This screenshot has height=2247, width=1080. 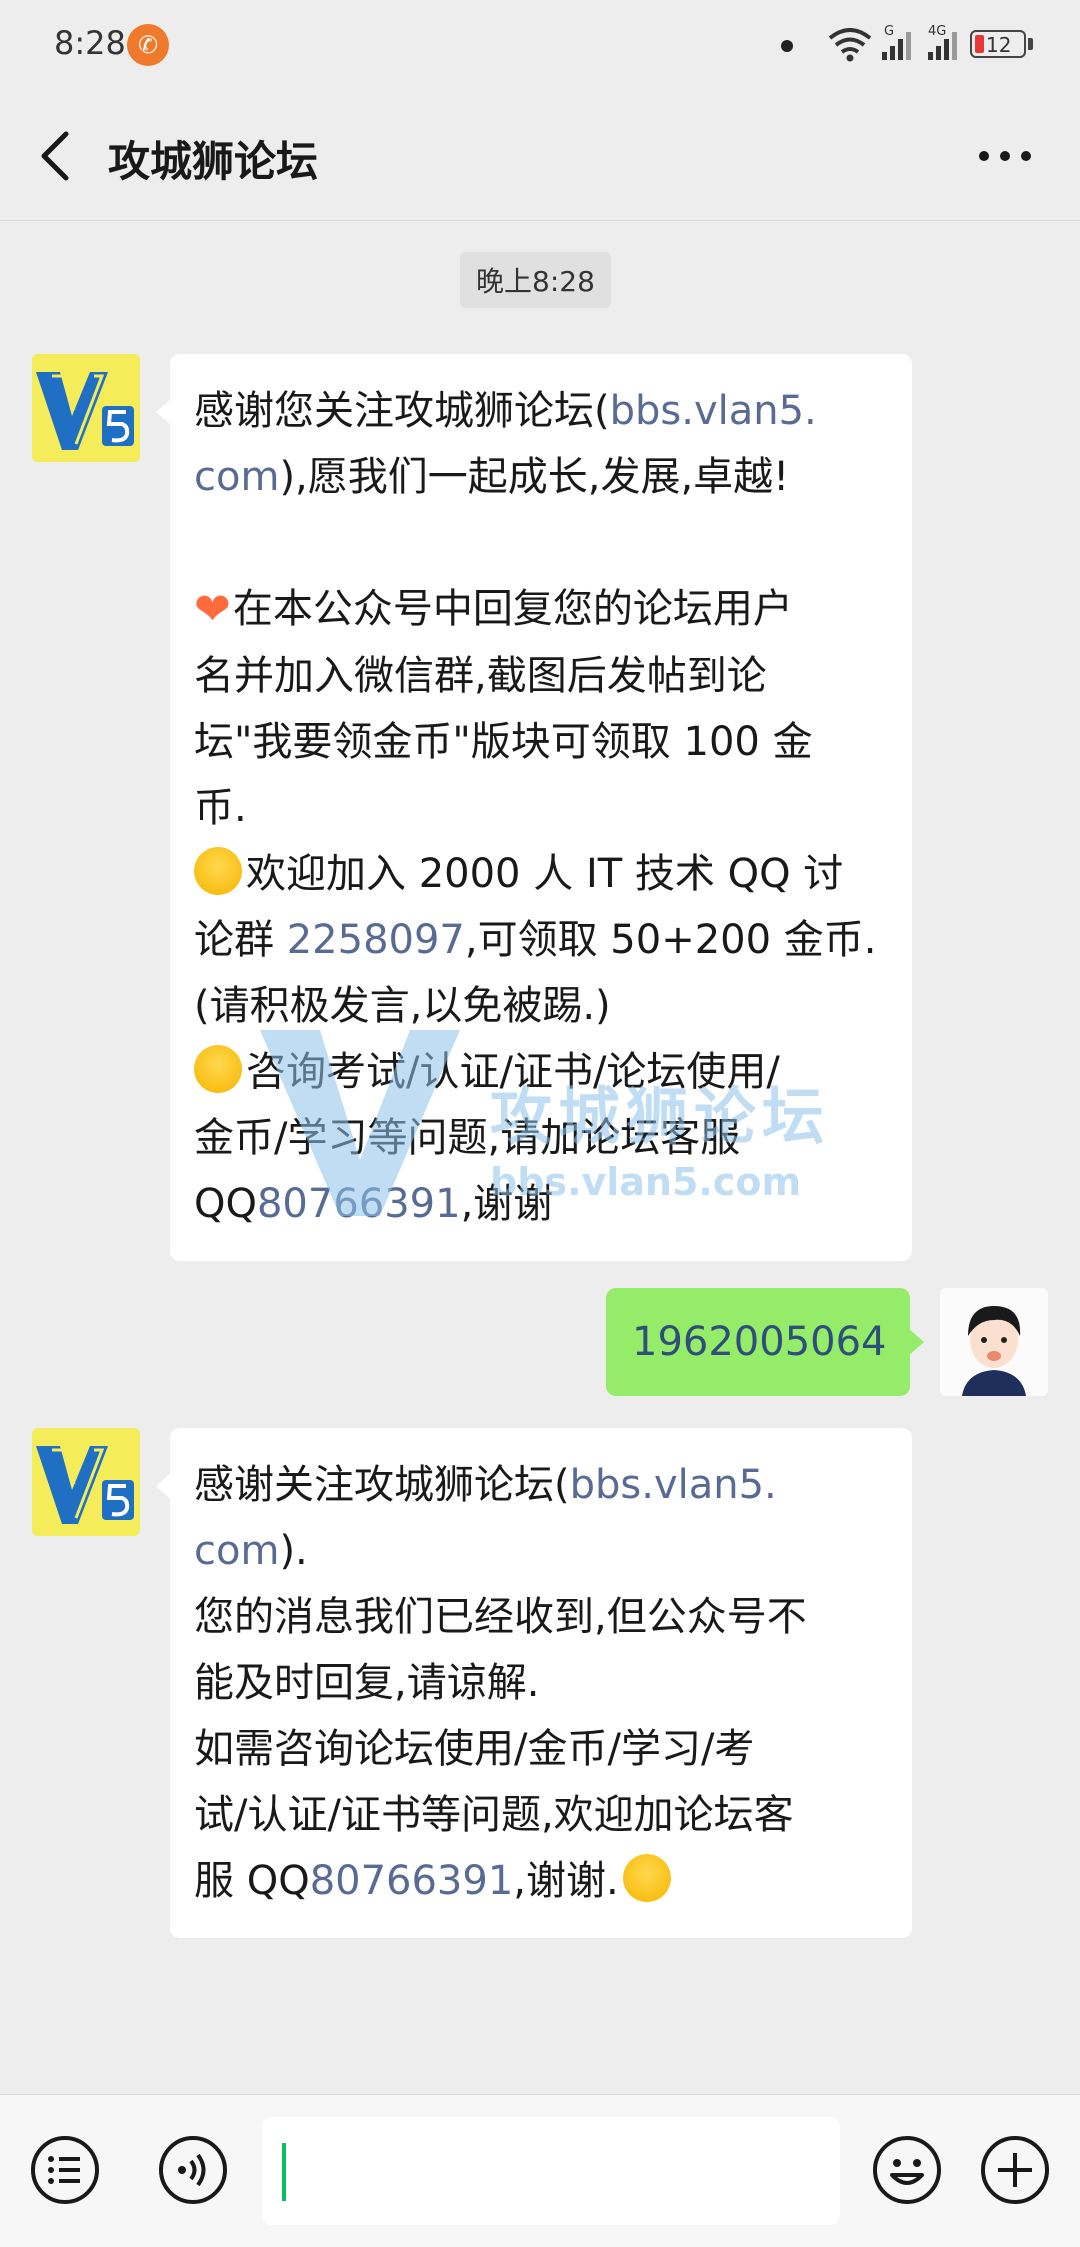 What do you see at coordinates (500, 1617) in the screenshot?
I see `message-text: 您的消息我们已经收到,但公众号不` at bounding box center [500, 1617].